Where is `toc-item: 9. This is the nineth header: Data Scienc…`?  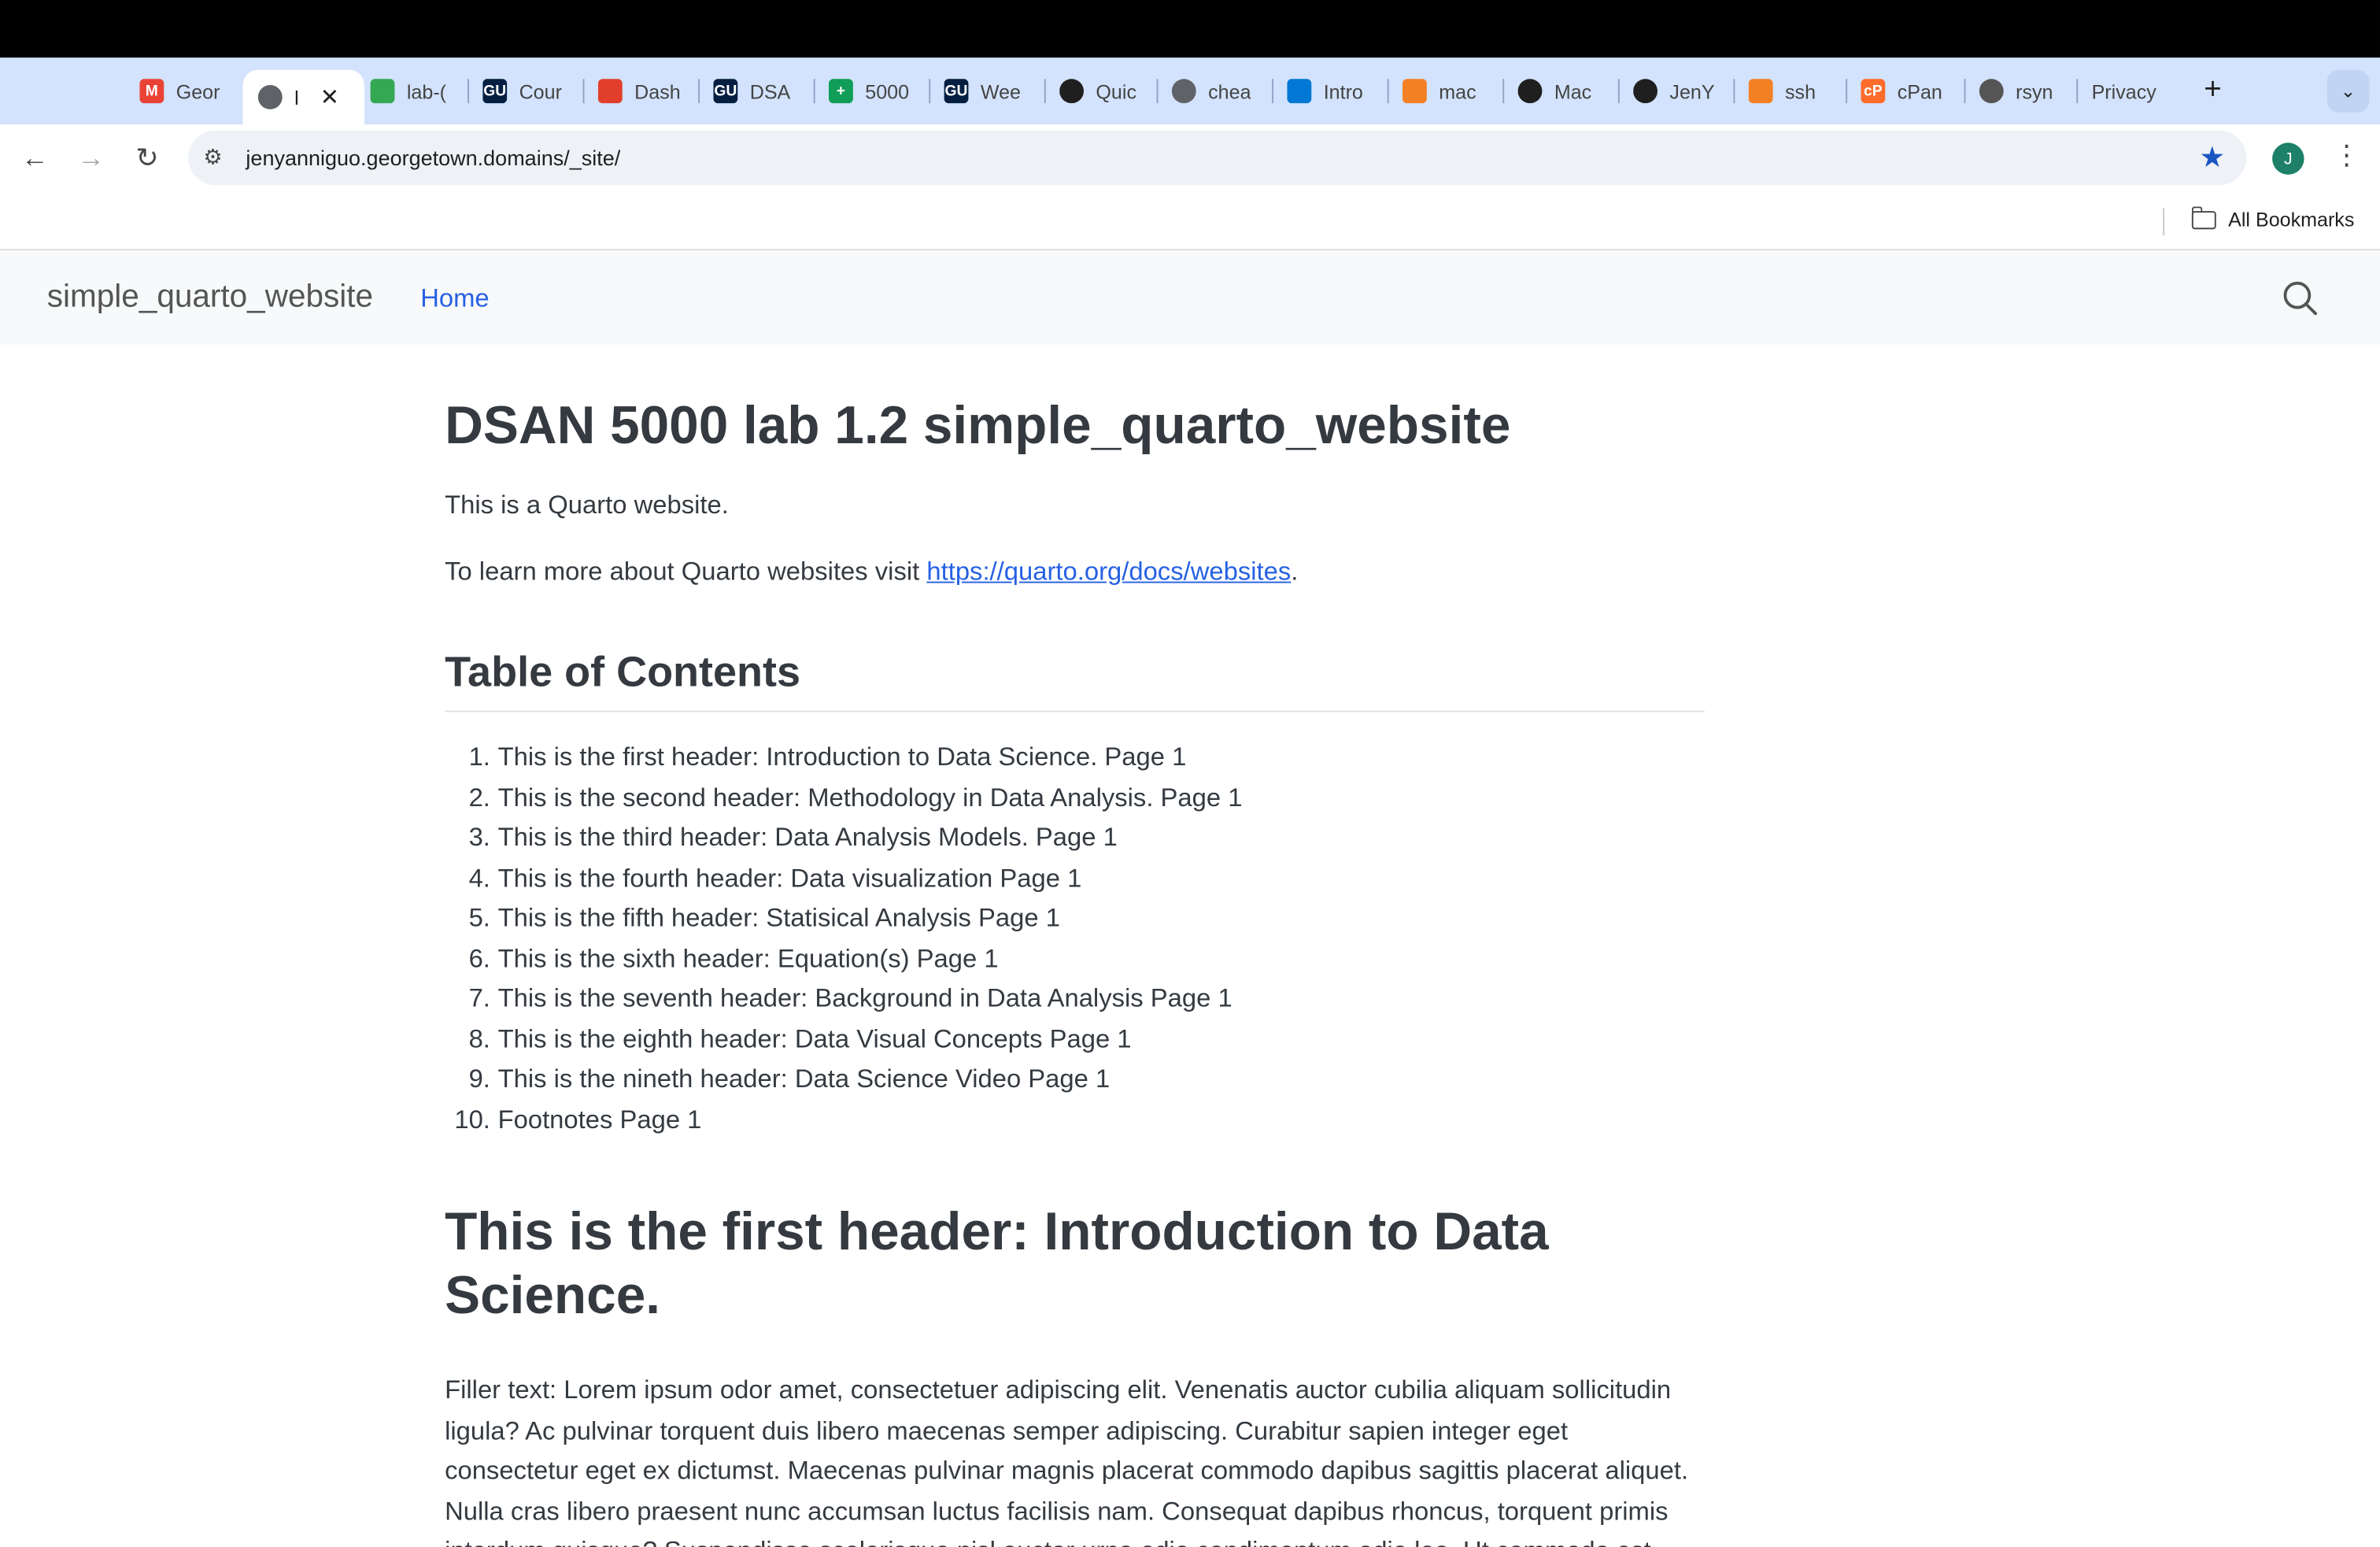 toc-item: 9. This is the nineth header: Data Scienc… is located at coordinates (1075, 1080).